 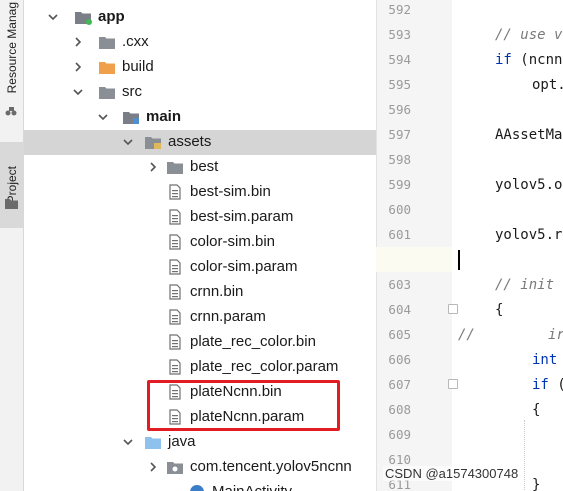 I want to click on tree-item-label: plate_rec_color.param, so click(x=264, y=366).